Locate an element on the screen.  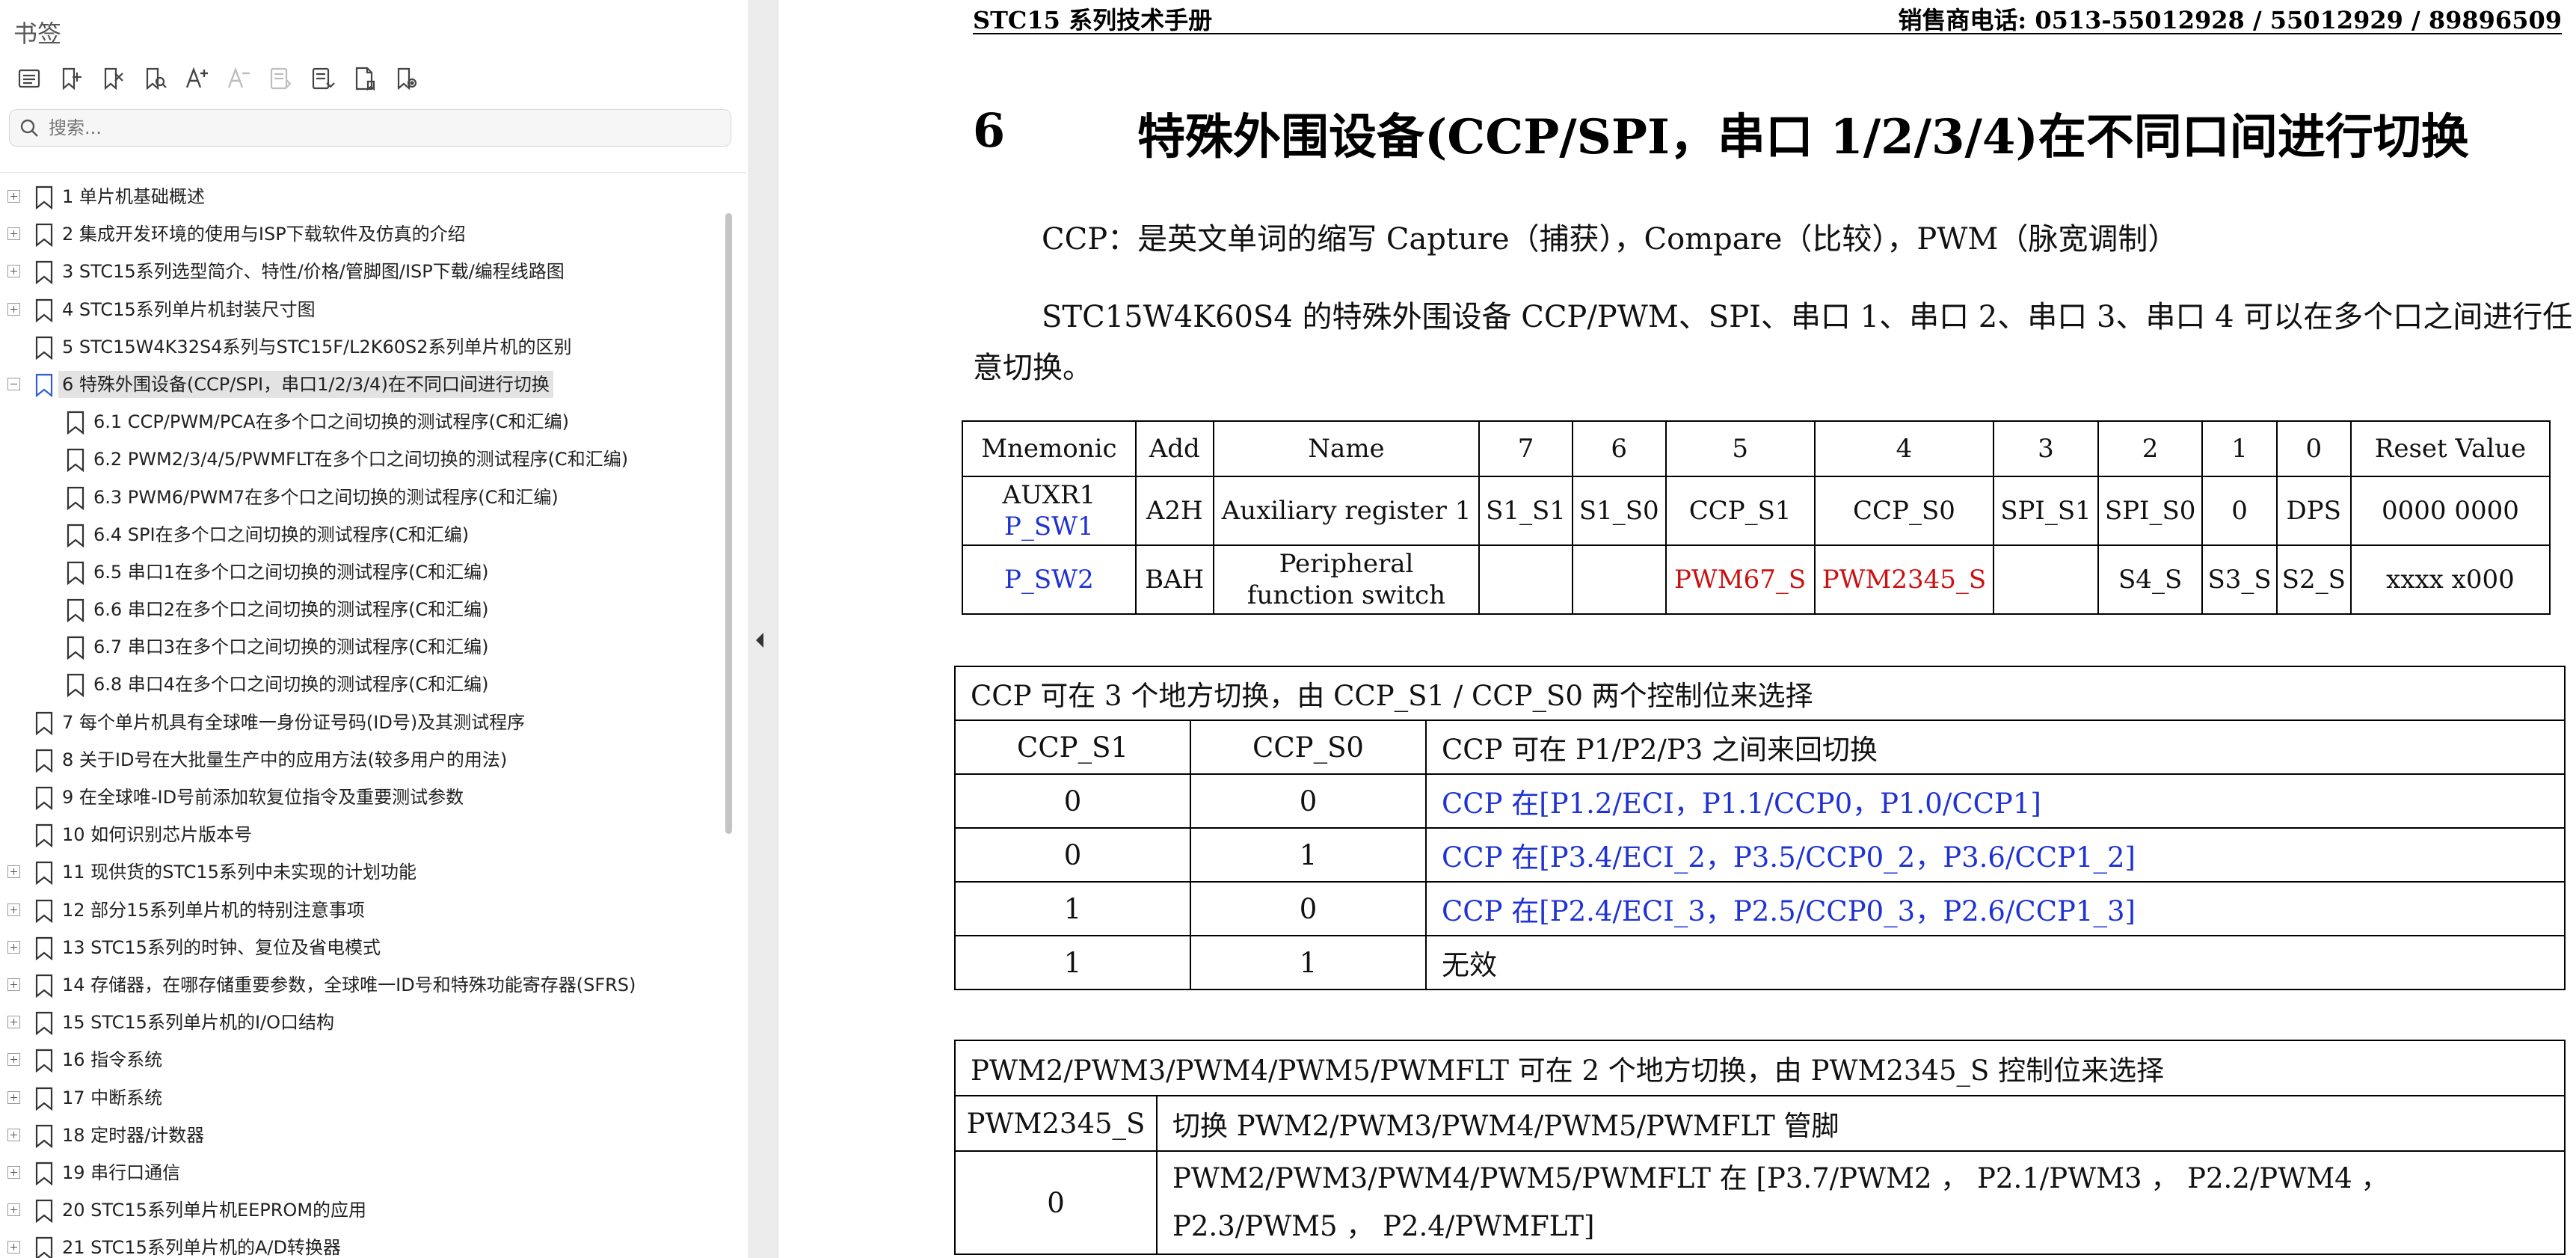
bookmark-item: 2 集成开发环境的使用与ISP下载软件及仿真的介绍 is located at coordinates (362, 234).